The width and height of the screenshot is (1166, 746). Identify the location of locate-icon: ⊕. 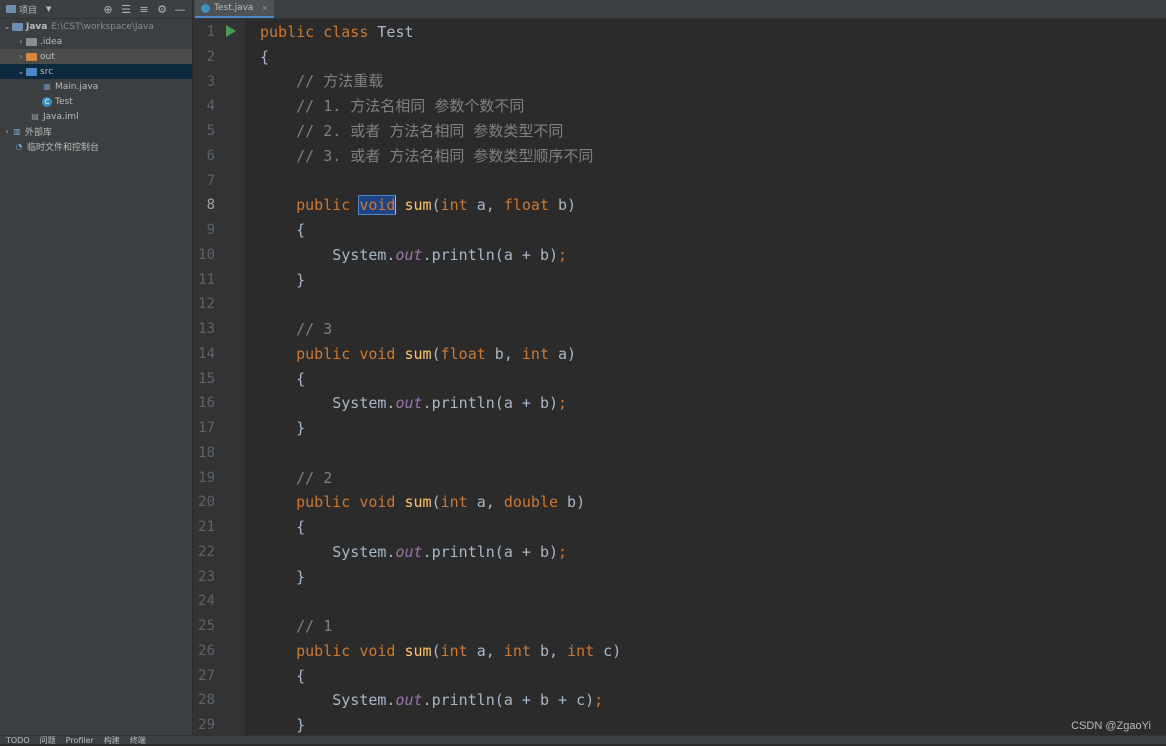
(108, 9).